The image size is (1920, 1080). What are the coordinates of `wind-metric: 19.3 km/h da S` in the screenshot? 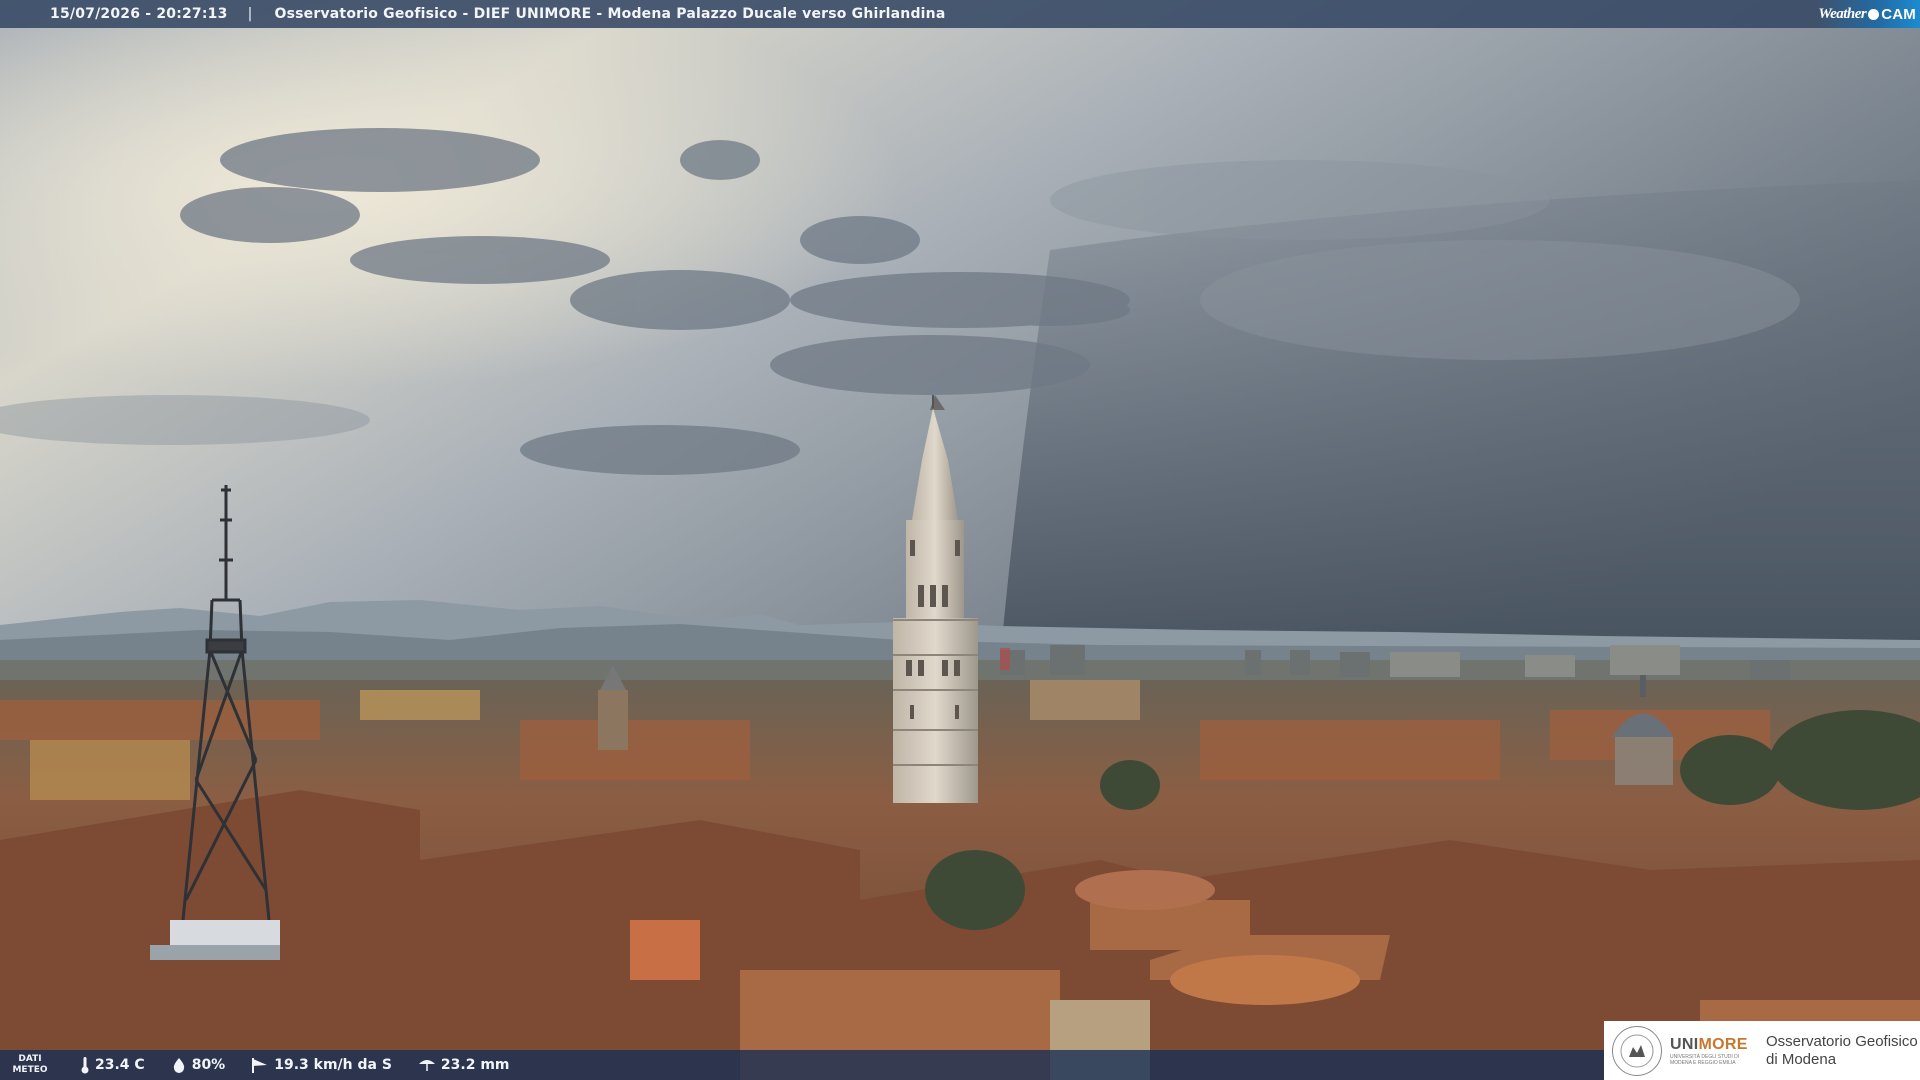 It's located at (321, 1065).